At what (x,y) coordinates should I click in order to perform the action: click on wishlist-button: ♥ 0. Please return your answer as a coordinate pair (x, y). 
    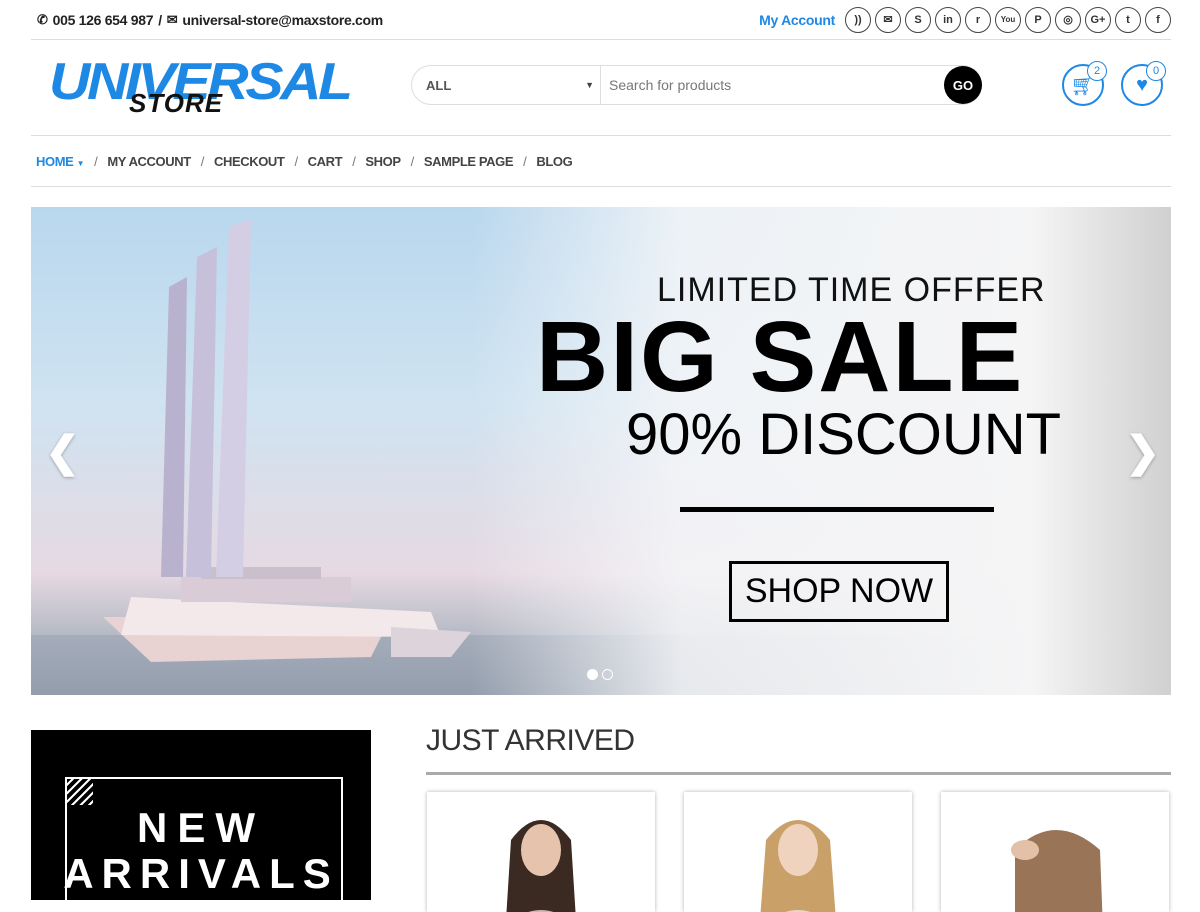
    Looking at the image, I should click on (1143, 83).